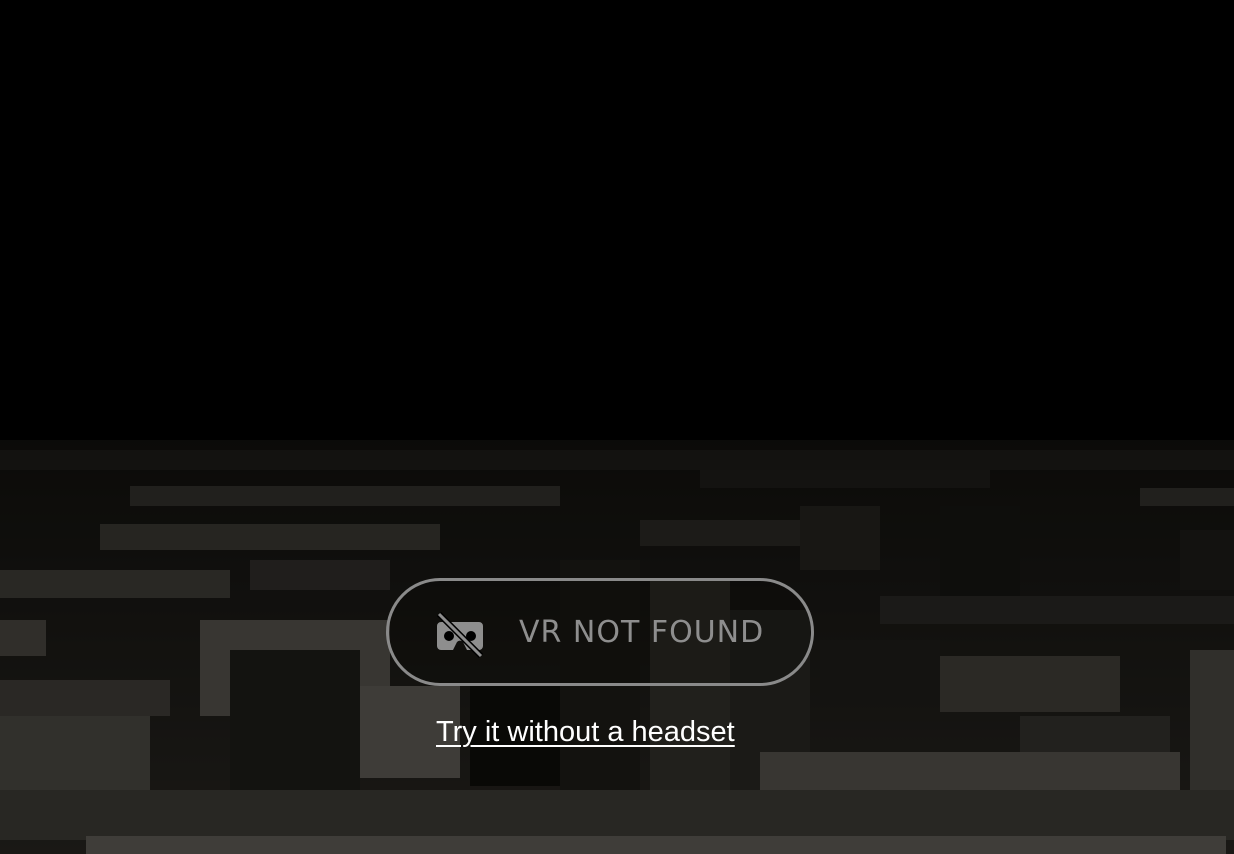 This screenshot has width=1234, height=854. What do you see at coordinates (642, 632) in the screenshot?
I see `vr-not-found-label: VR NOT FOUND` at bounding box center [642, 632].